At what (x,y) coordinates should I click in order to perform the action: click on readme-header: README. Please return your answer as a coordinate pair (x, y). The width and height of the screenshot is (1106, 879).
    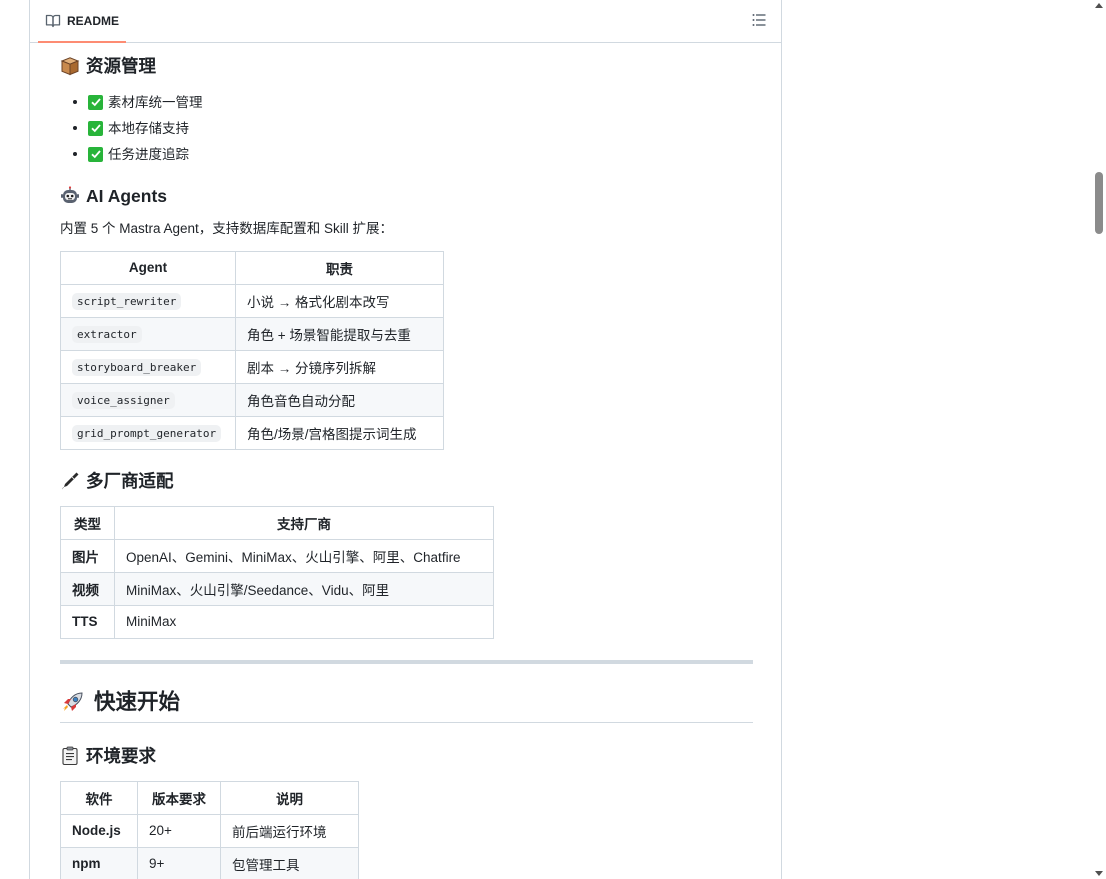
    Looking at the image, I should click on (405, 21).